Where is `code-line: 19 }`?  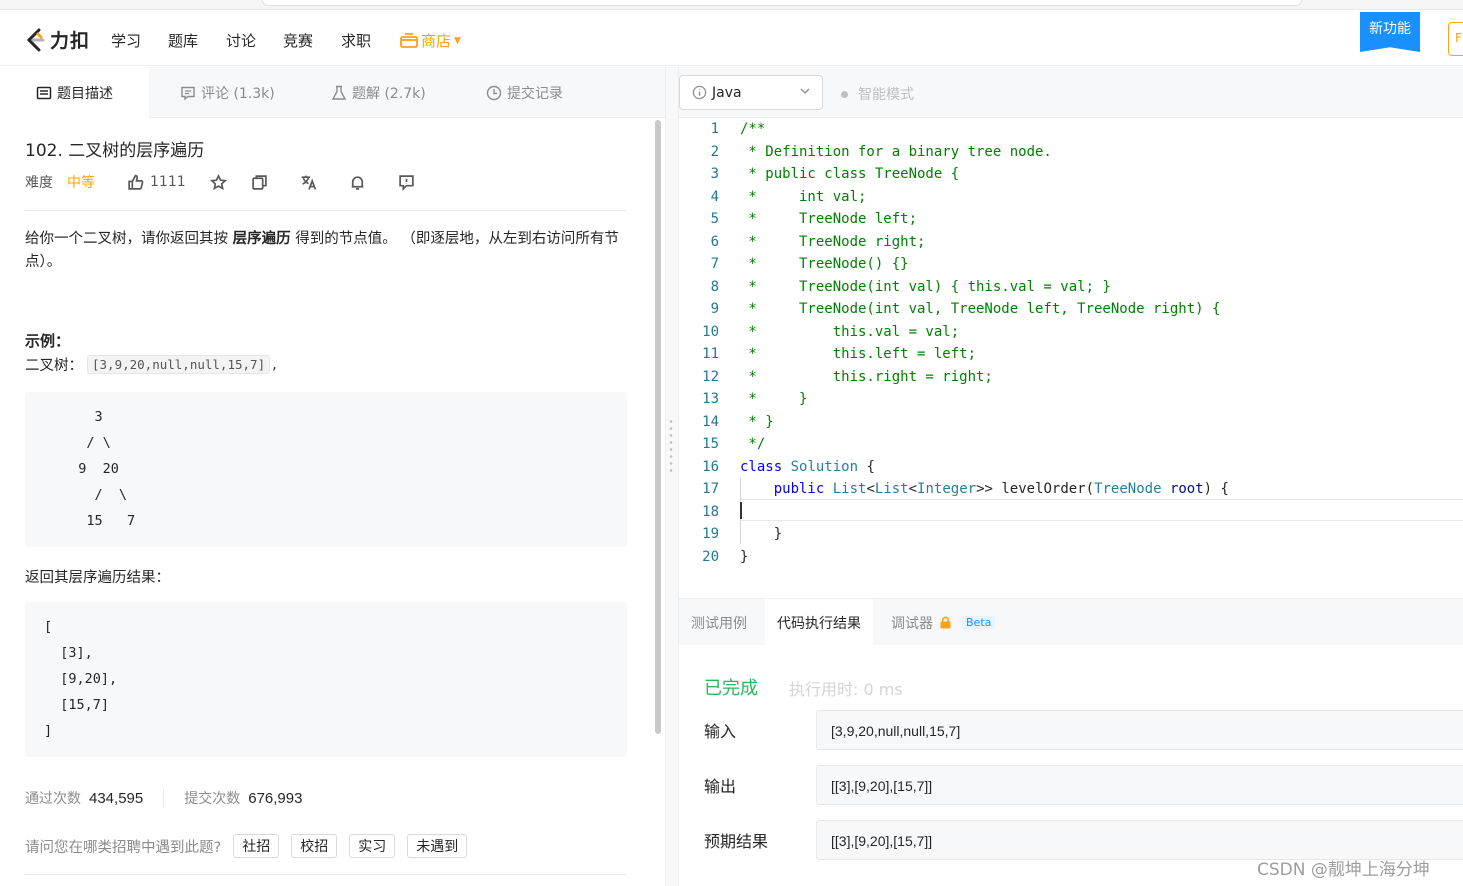 code-line: 19 } is located at coordinates (1071, 534).